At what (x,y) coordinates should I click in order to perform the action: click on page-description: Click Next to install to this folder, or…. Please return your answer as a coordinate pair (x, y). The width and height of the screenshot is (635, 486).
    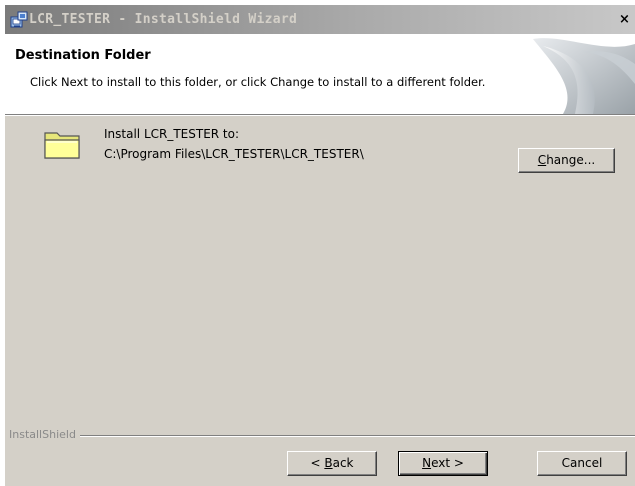
    Looking at the image, I should click on (258, 82).